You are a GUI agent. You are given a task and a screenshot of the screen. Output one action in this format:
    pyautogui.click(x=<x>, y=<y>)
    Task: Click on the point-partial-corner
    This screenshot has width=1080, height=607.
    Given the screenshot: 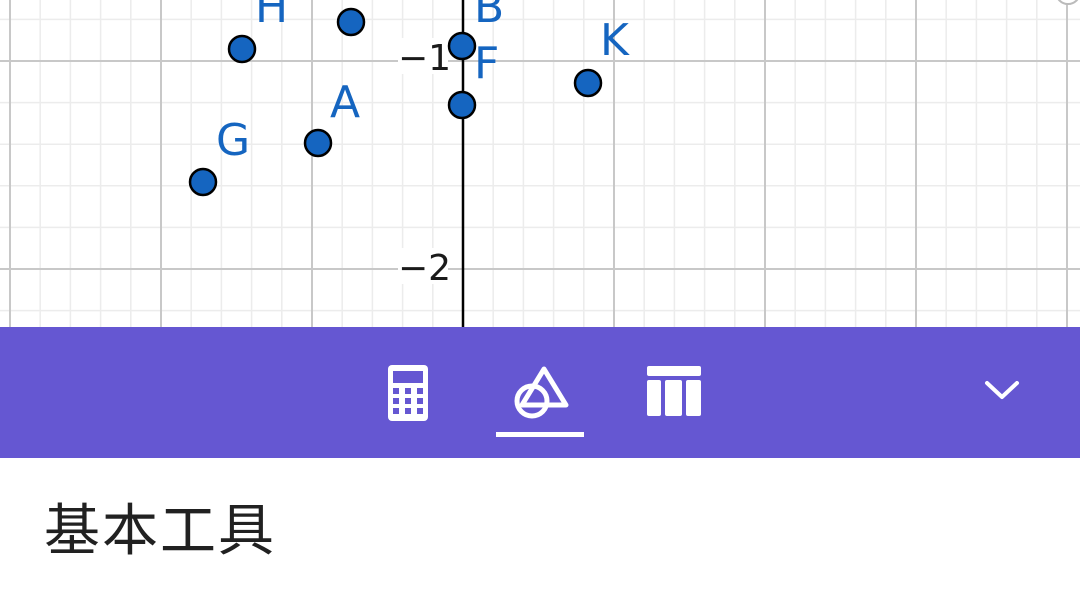 What is the action you would take?
    pyautogui.click(x=1068, y=2)
    